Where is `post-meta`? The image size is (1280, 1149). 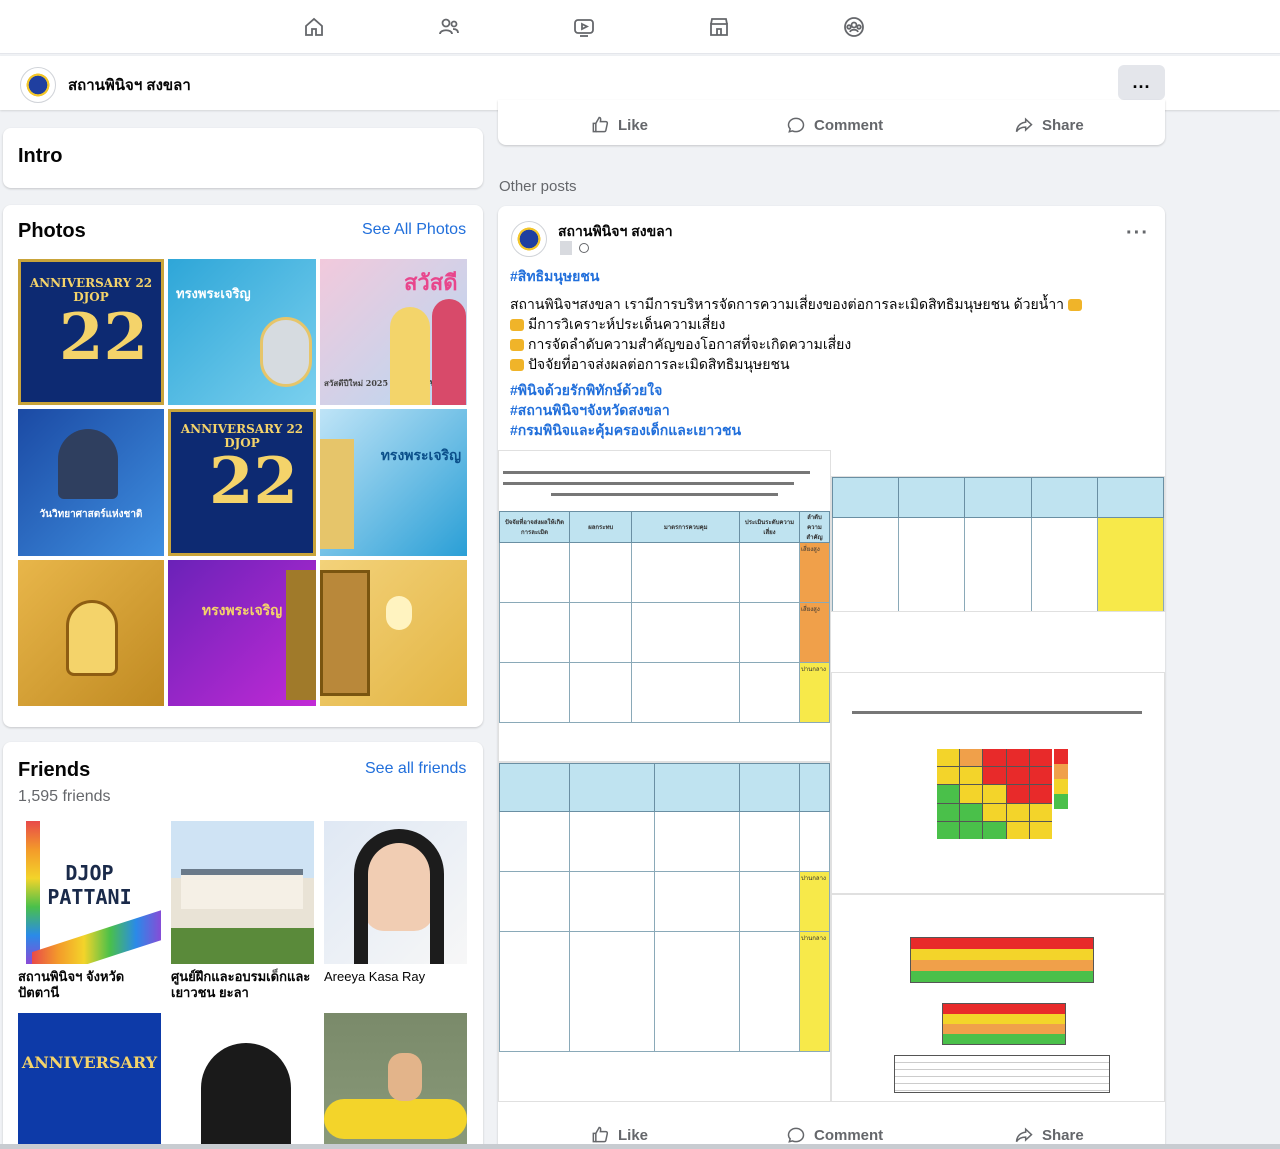
post-meta is located at coordinates (575, 247).